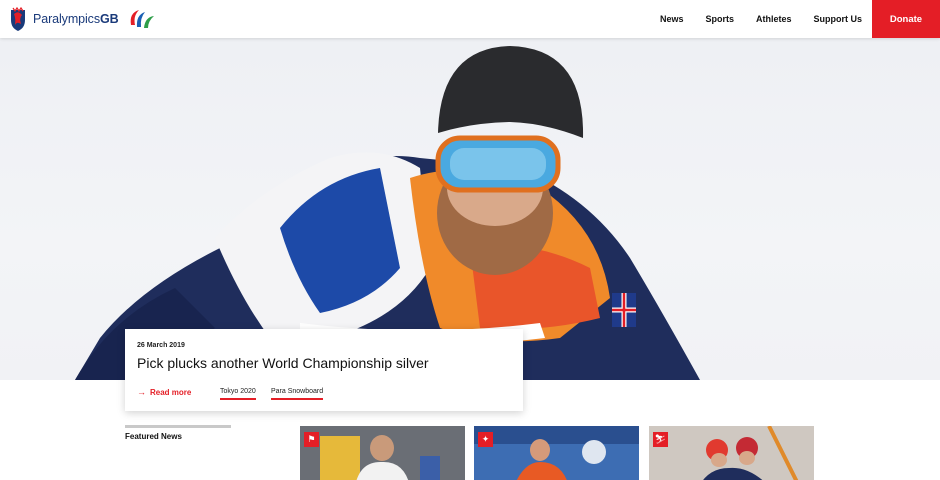 Image resolution: width=940 pixels, height=480 pixels. I want to click on nav-support-us: Support Us, so click(838, 19).